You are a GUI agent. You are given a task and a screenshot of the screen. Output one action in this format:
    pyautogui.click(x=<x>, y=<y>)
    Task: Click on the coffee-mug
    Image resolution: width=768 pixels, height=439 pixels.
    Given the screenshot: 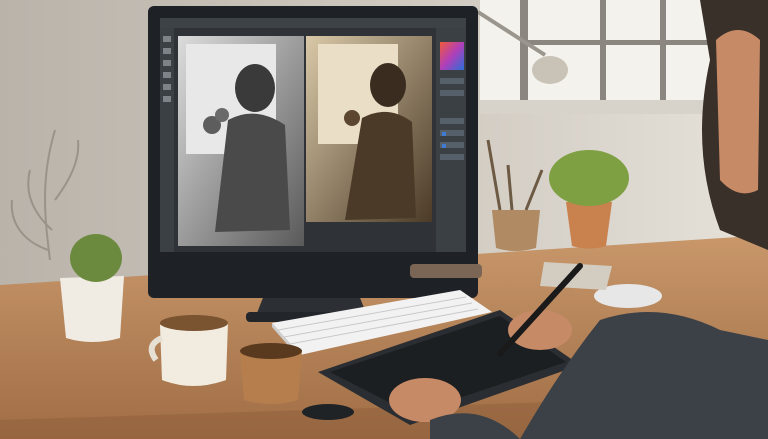 What is the action you would take?
    pyautogui.click(x=188, y=350)
    